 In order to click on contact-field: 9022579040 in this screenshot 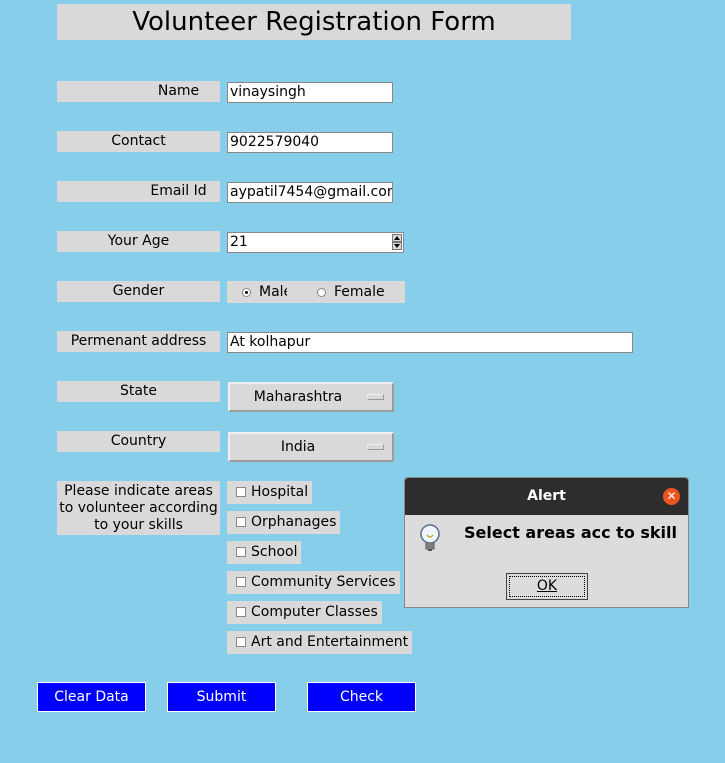, I will do `click(310, 142)`.